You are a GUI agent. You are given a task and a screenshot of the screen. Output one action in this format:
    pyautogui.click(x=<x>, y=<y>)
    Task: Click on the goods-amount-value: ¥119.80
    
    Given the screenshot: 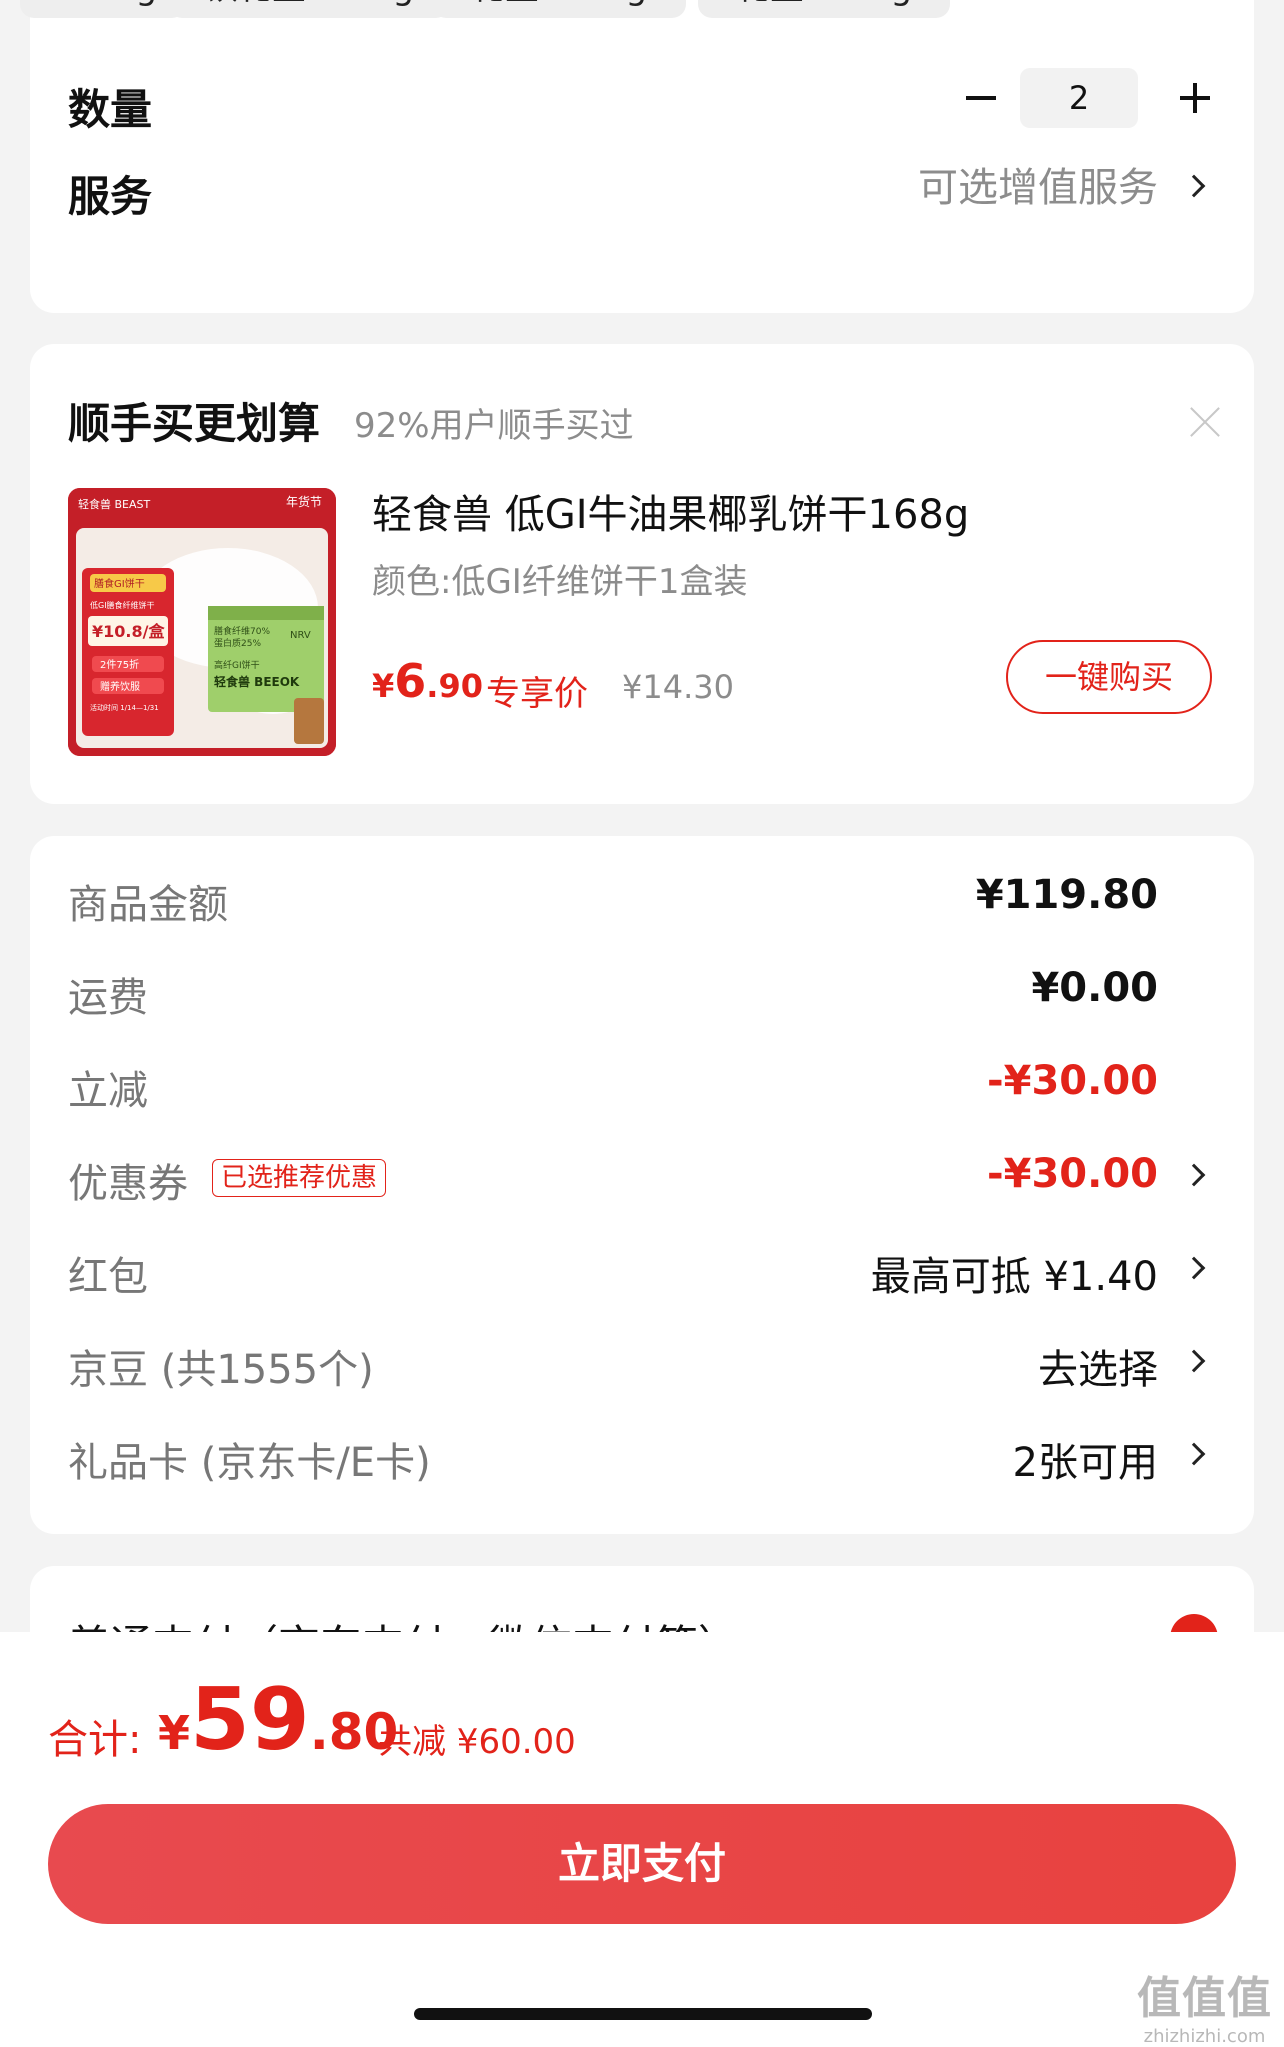 What is the action you would take?
    pyautogui.click(x=1066, y=895)
    